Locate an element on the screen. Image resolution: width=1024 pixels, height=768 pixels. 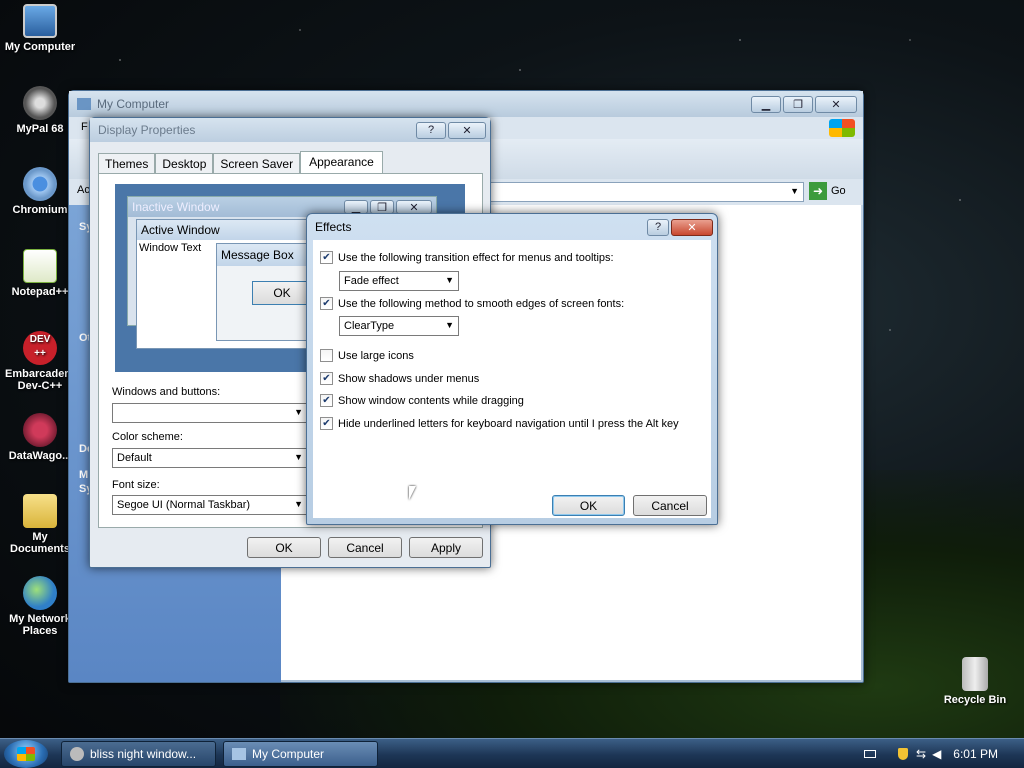
windows-buttons-select: ▼ is located at coordinates (210, 413).